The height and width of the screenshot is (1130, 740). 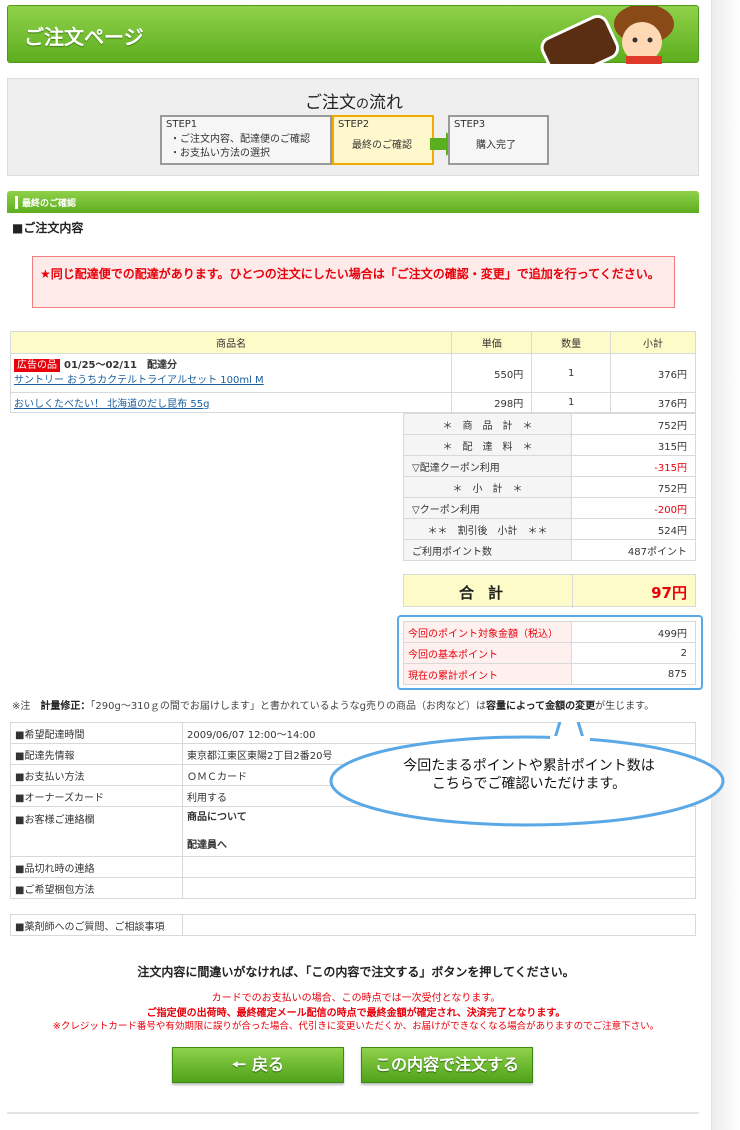 What do you see at coordinates (492, 402) in the screenshot?
I see `unit-price: 298円` at bounding box center [492, 402].